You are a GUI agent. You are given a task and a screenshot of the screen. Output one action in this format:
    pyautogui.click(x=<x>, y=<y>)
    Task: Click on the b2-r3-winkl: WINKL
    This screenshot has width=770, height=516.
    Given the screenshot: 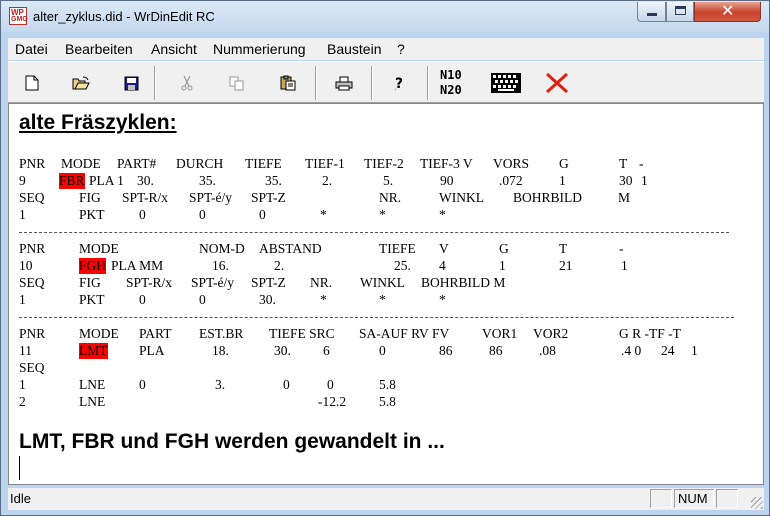 What is the action you would take?
    pyautogui.click(x=382, y=282)
    